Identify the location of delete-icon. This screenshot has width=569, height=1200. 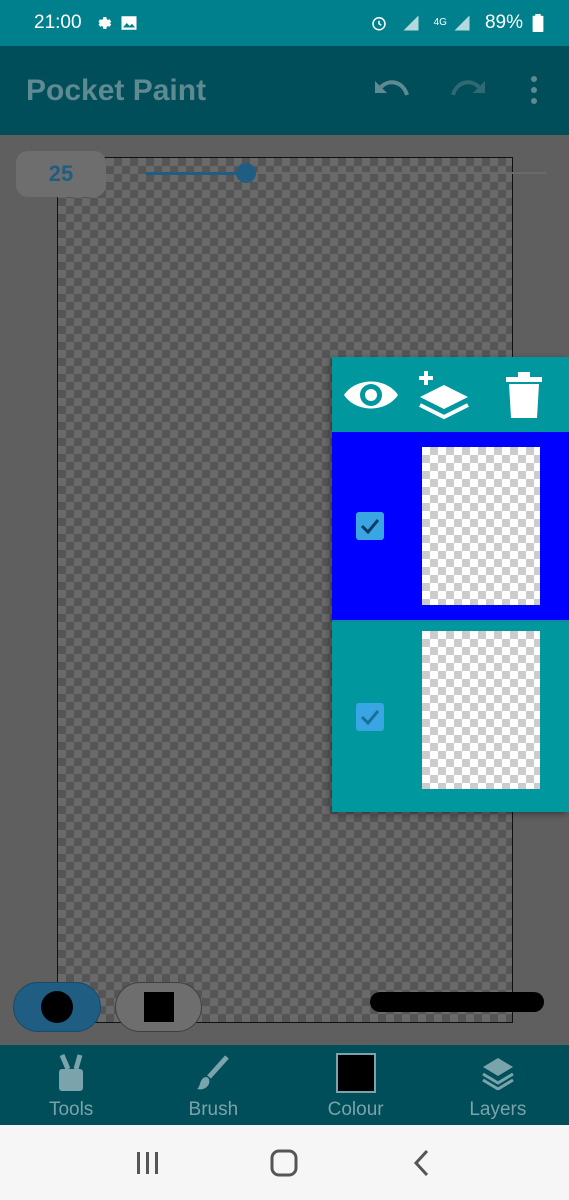
(524, 395).